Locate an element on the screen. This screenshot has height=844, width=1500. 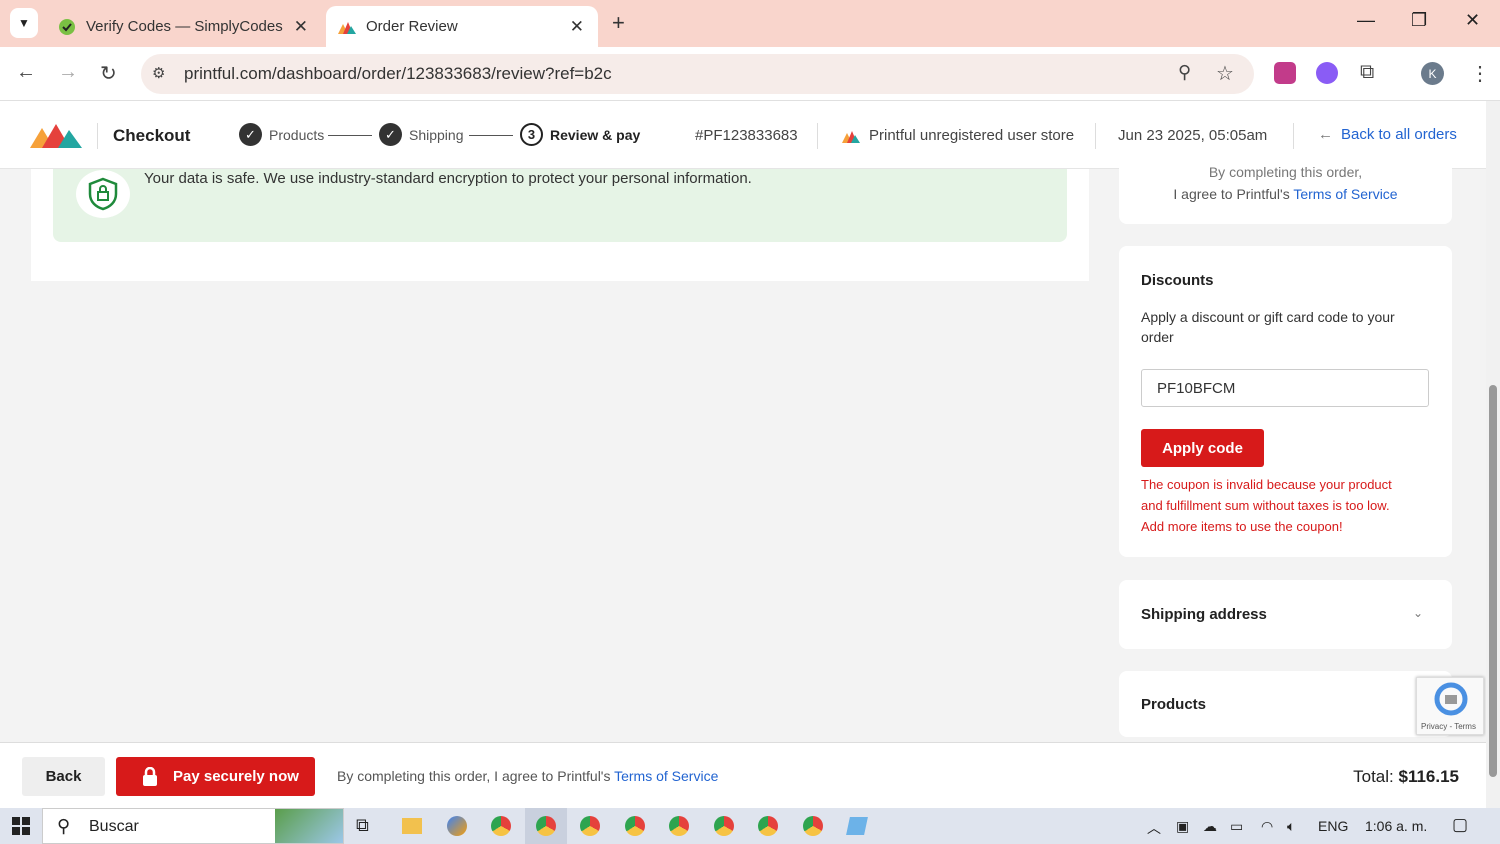
wifi-icon: ◠ is located at coordinates (1267, 826).